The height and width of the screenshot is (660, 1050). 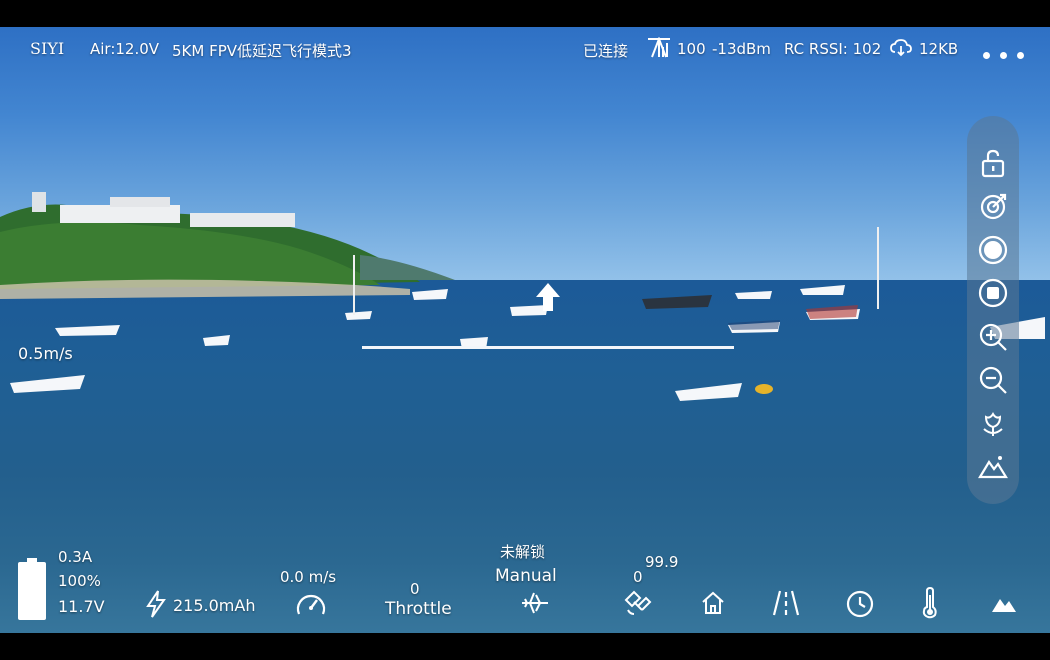 I want to click on mode-label: 5KM FPV低延迟飞行模式3, so click(x=262, y=51).